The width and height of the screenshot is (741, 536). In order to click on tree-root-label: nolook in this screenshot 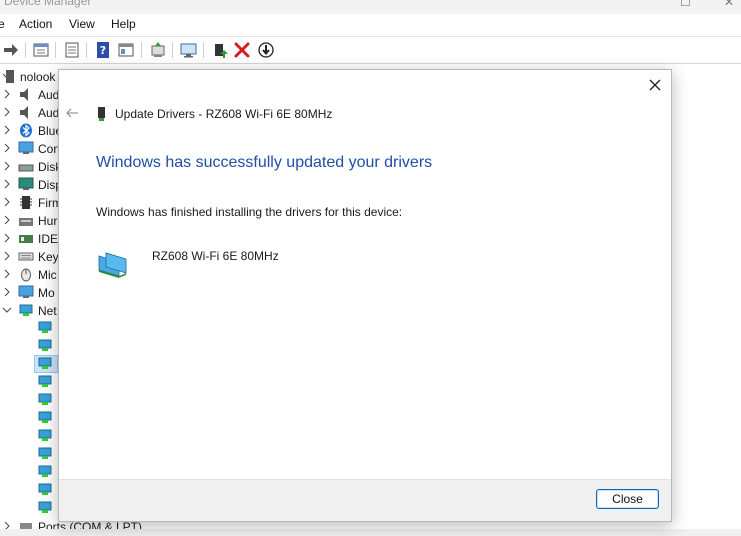, I will do `click(38, 77)`.